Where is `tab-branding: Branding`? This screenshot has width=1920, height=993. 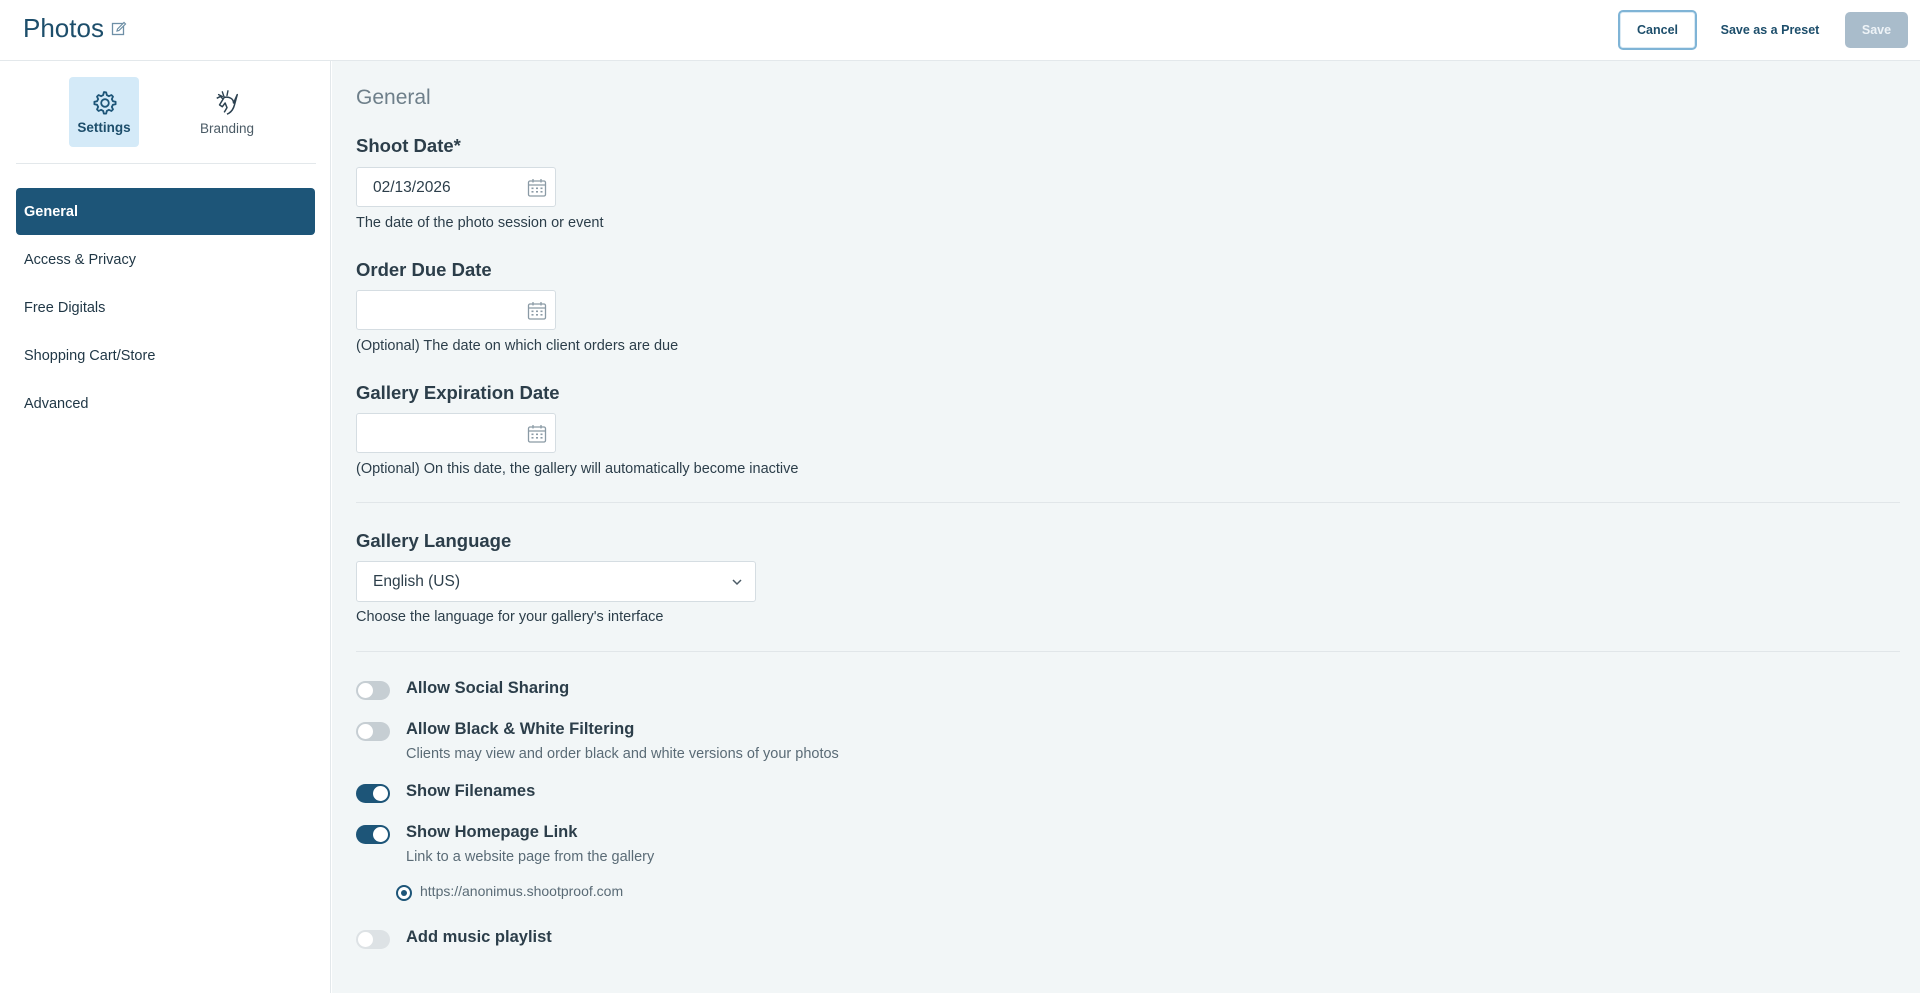 tab-branding: Branding is located at coordinates (227, 112).